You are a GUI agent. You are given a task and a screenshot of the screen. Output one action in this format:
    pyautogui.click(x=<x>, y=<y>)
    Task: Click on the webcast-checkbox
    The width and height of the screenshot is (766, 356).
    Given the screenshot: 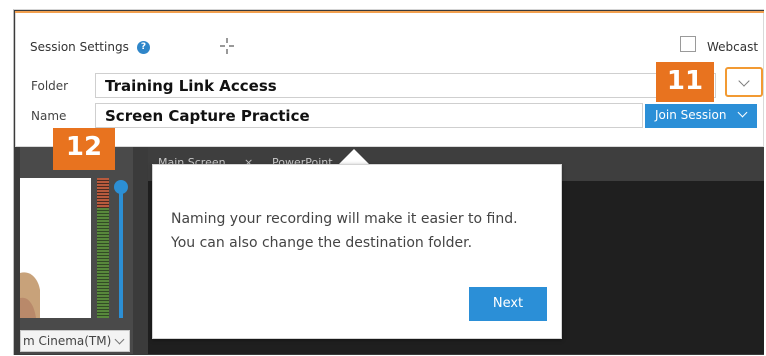 What is the action you would take?
    pyautogui.click(x=688, y=44)
    